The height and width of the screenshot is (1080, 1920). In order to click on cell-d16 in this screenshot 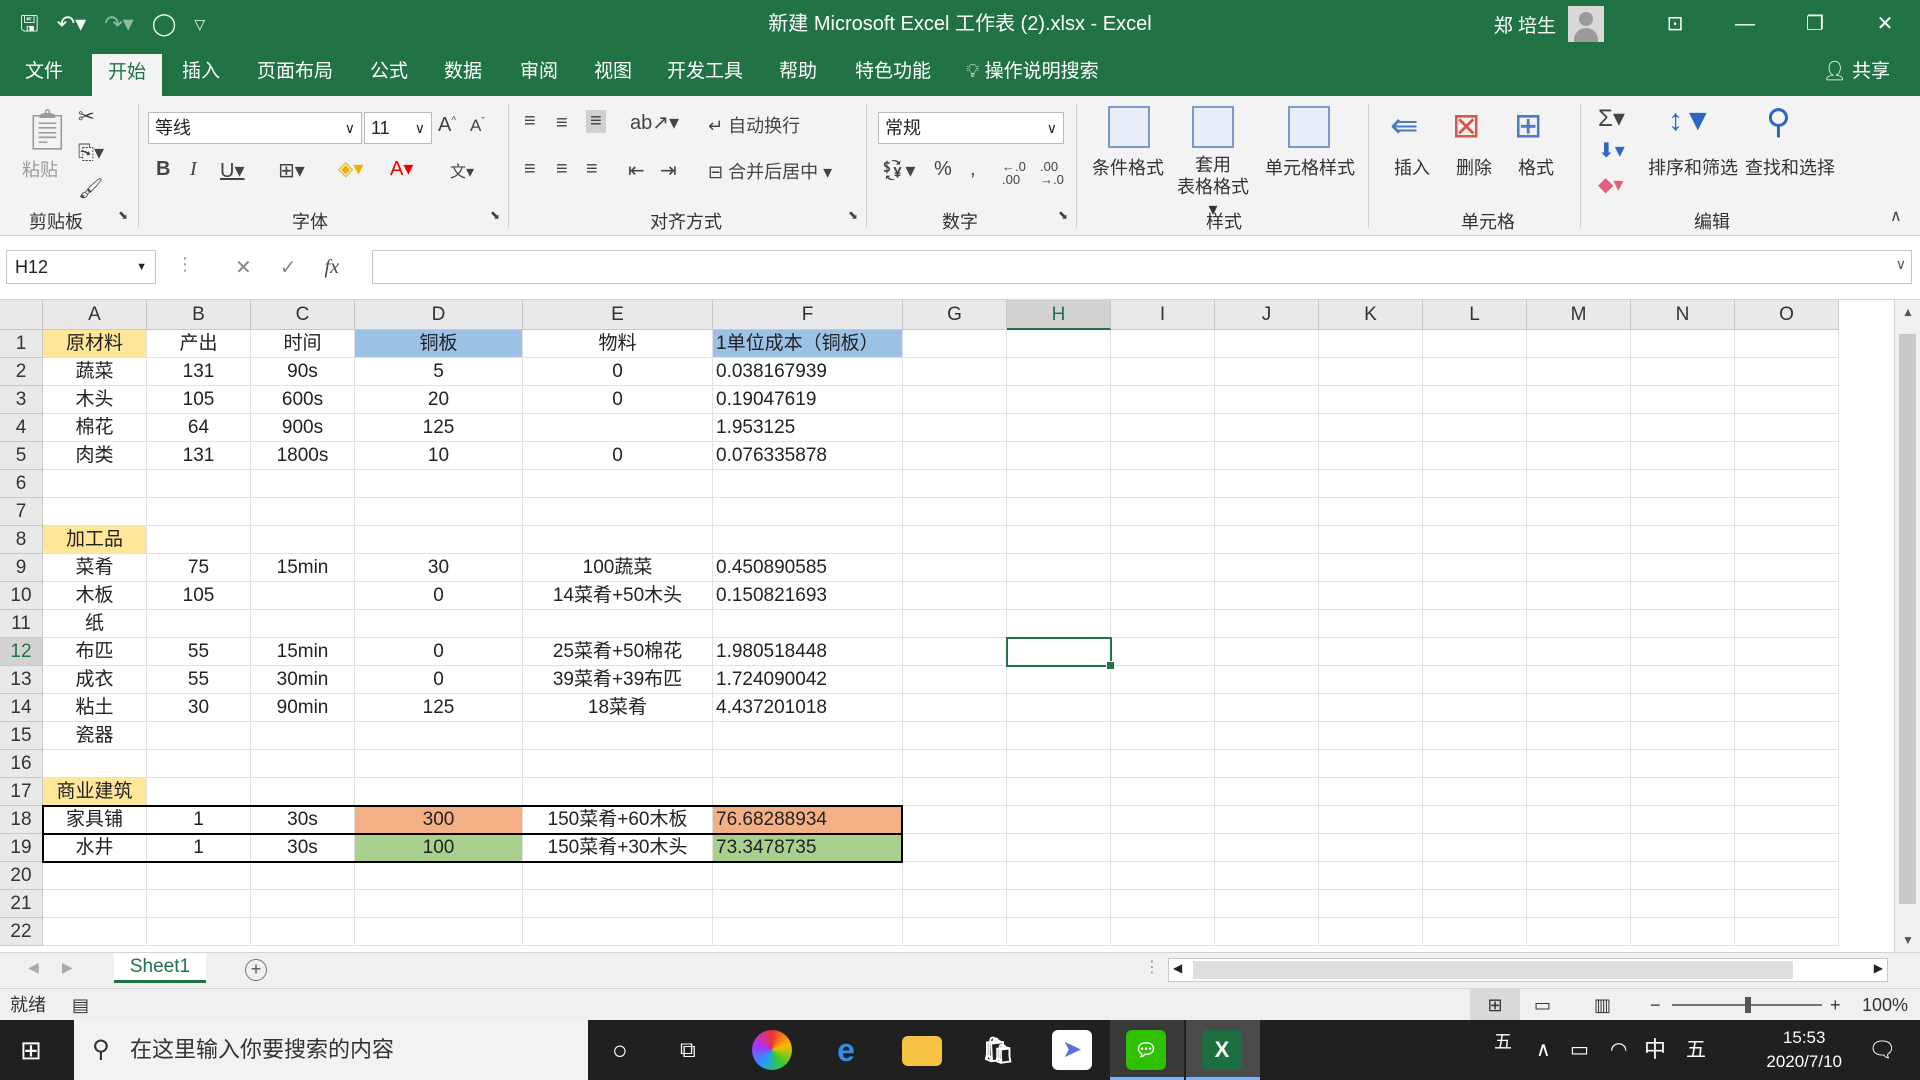, I will do `click(439, 764)`.